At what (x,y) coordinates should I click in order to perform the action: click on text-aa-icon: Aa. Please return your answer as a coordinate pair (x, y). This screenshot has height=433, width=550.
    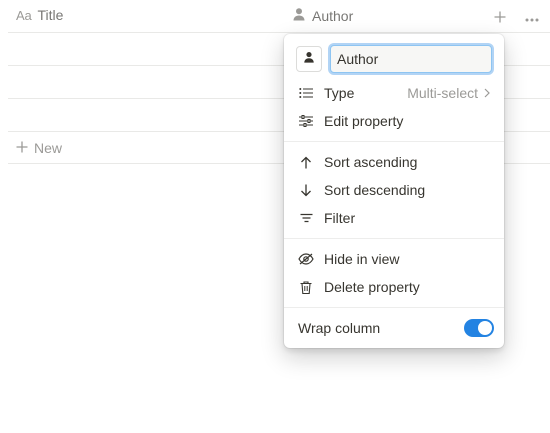
    Looking at the image, I should click on (24, 15).